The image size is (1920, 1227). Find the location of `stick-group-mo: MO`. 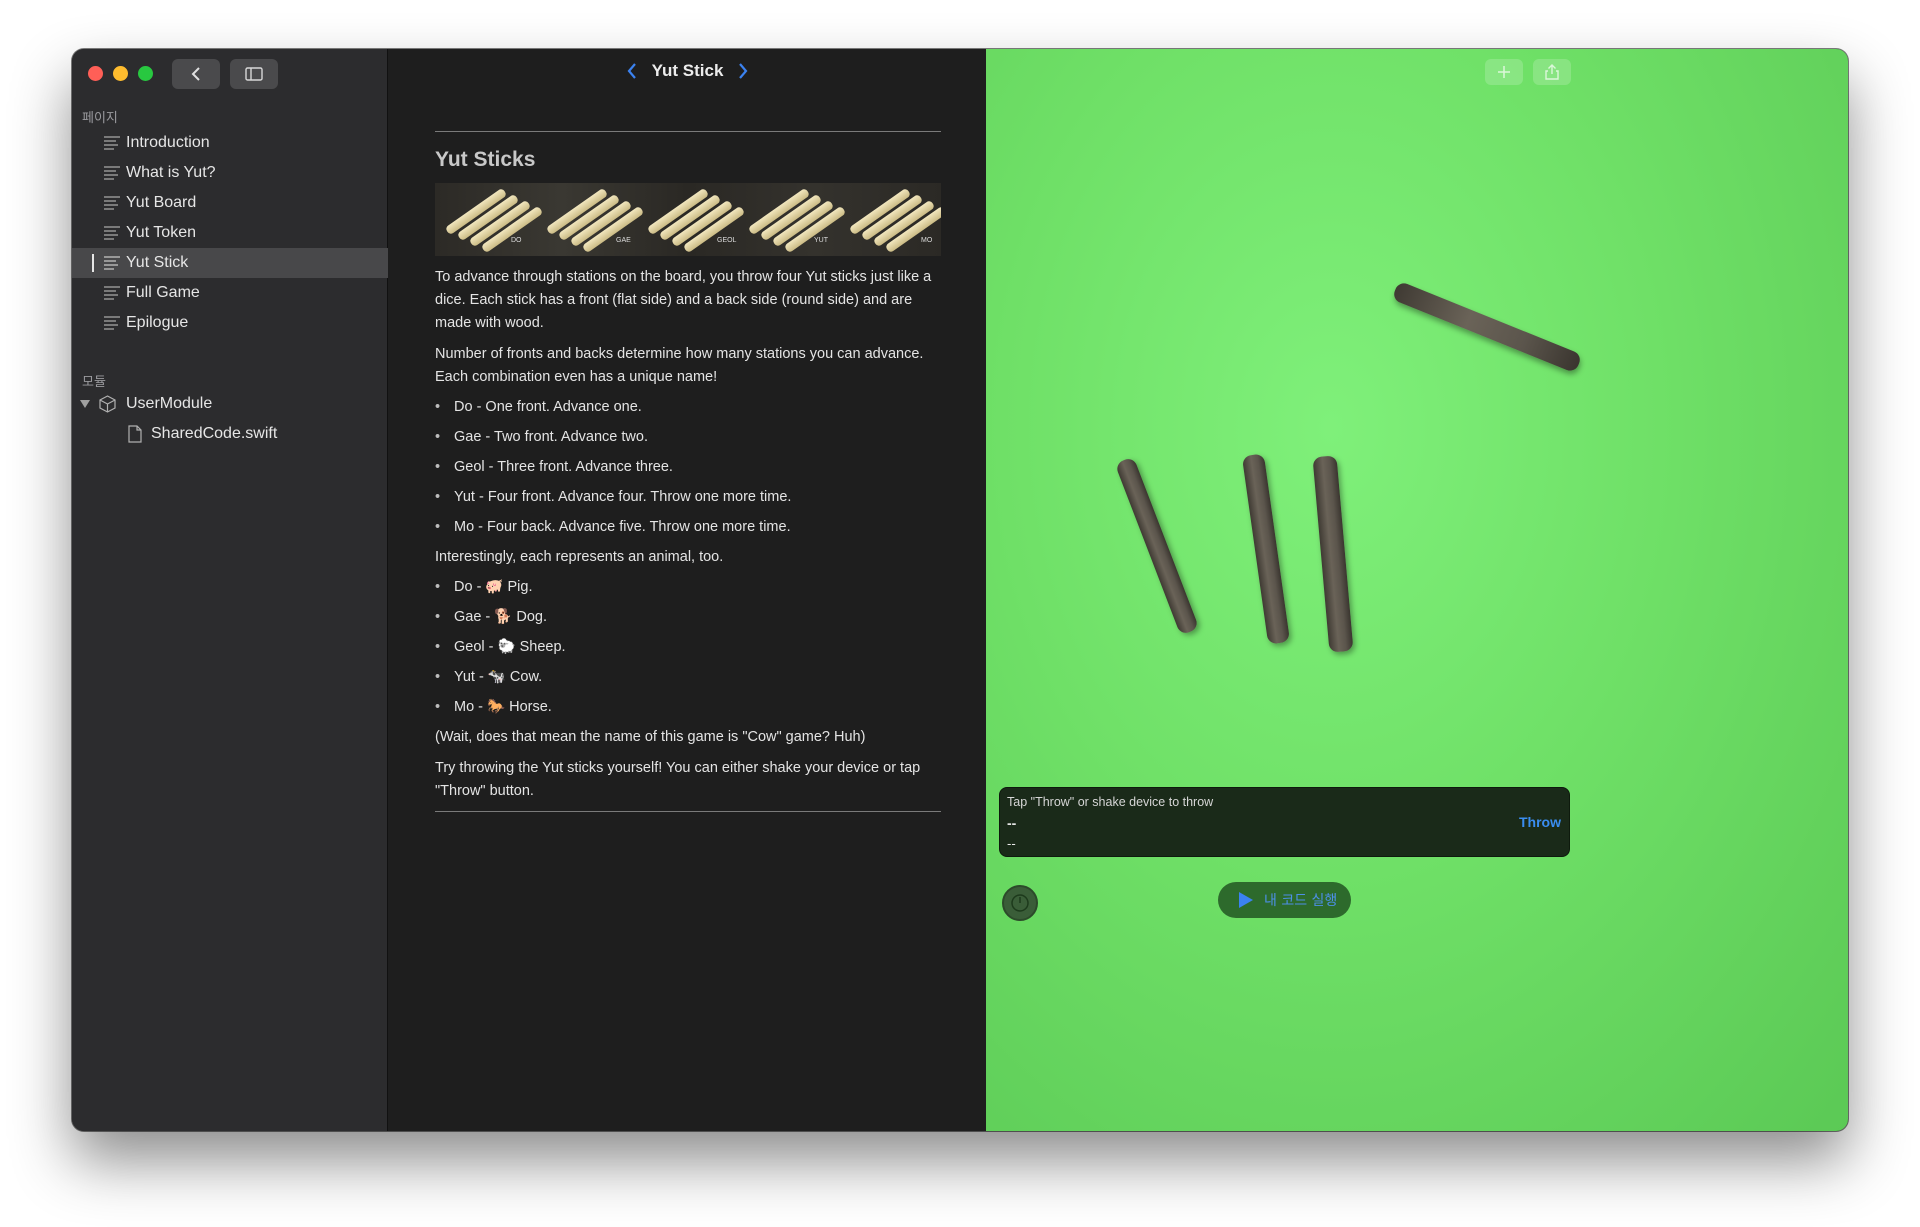

stick-group-mo: MO is located at coordinates (890, 219).